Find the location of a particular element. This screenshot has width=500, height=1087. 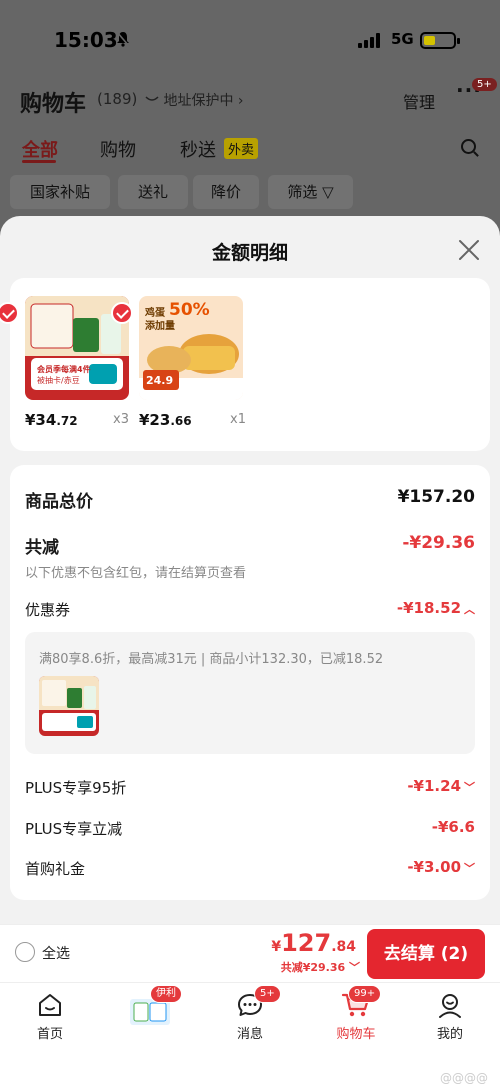

plus-discount-value-group: -¥1.24 ﹀ is located at coordinates (441, 786).